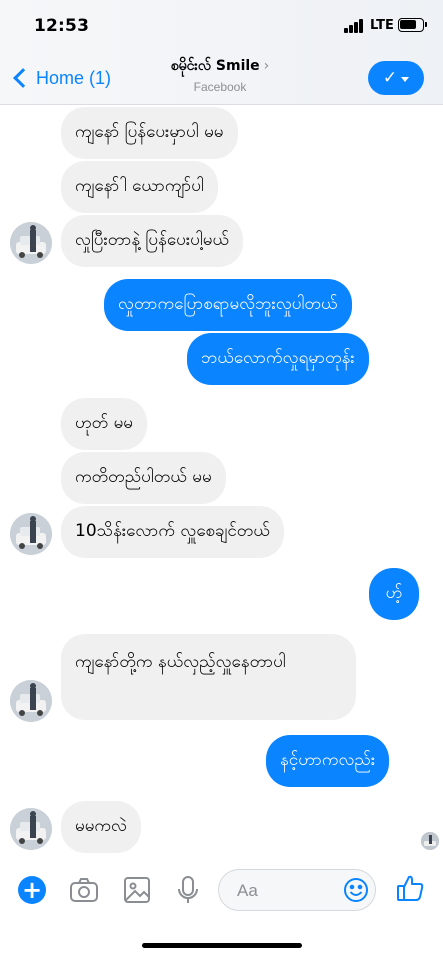  I want to click on message-text: နင့်ဟာကလည်း, so click(328, 759).